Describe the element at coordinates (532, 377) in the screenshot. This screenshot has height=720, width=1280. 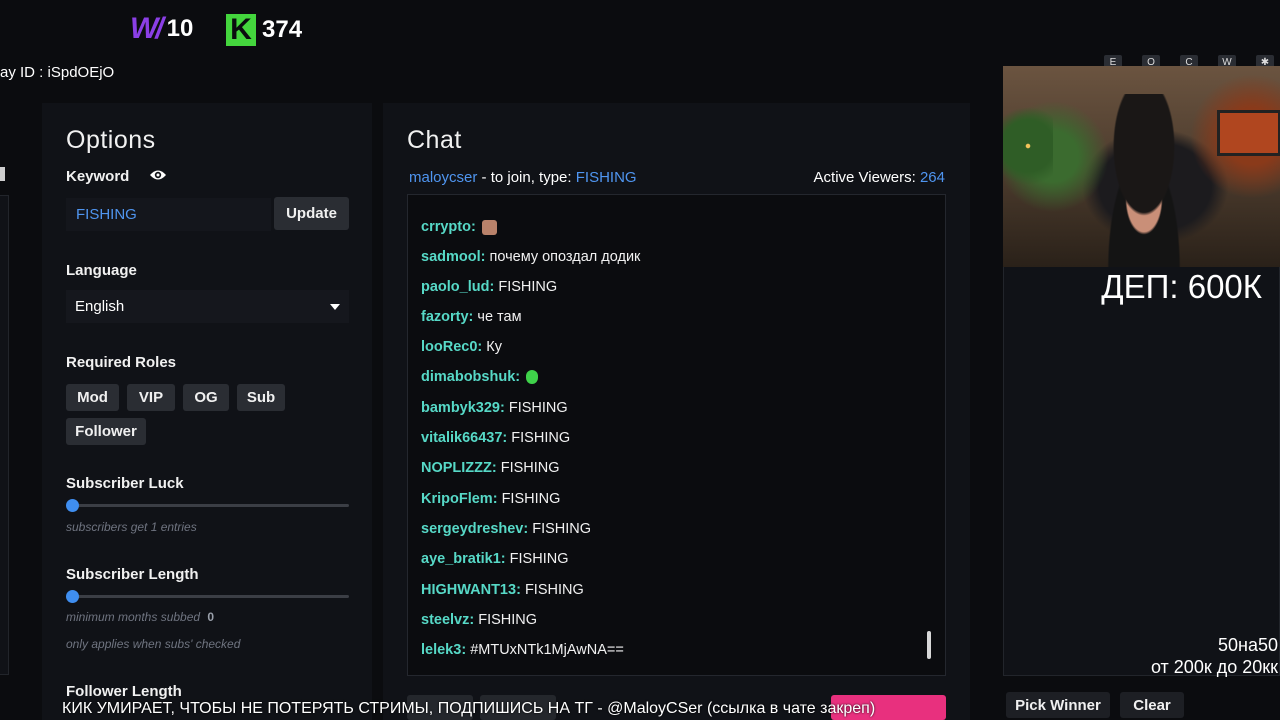
I see `green-emote-icon` at that location.